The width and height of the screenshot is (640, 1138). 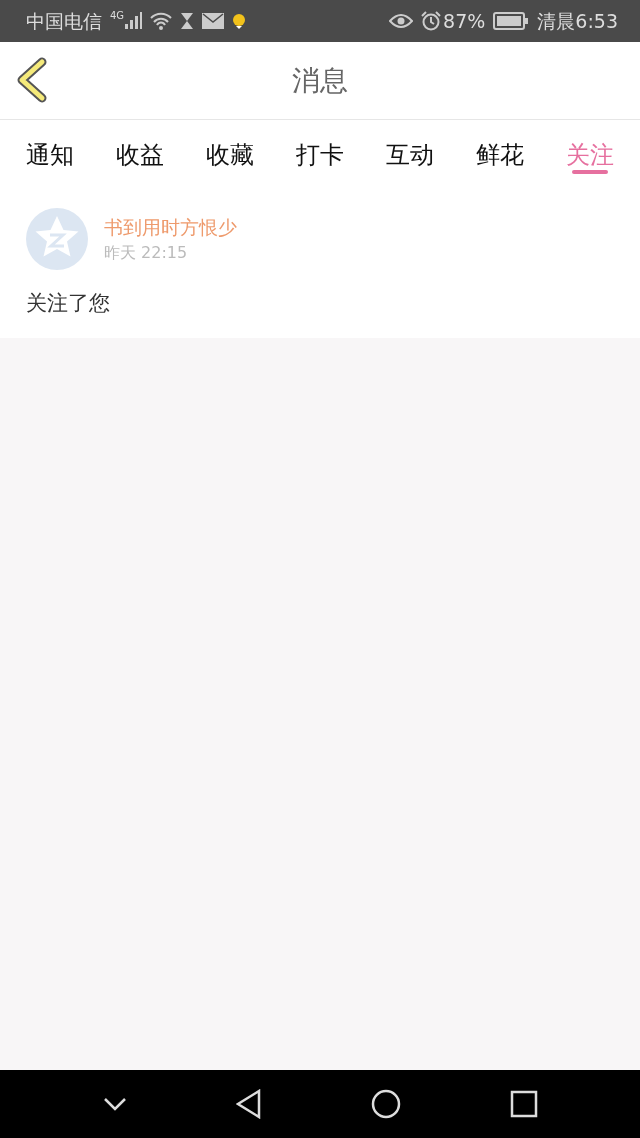 What do you see at coordinates (464, 21) in the screenshot?
I see `battery-level: 87%` at bounding box center [464, 21].